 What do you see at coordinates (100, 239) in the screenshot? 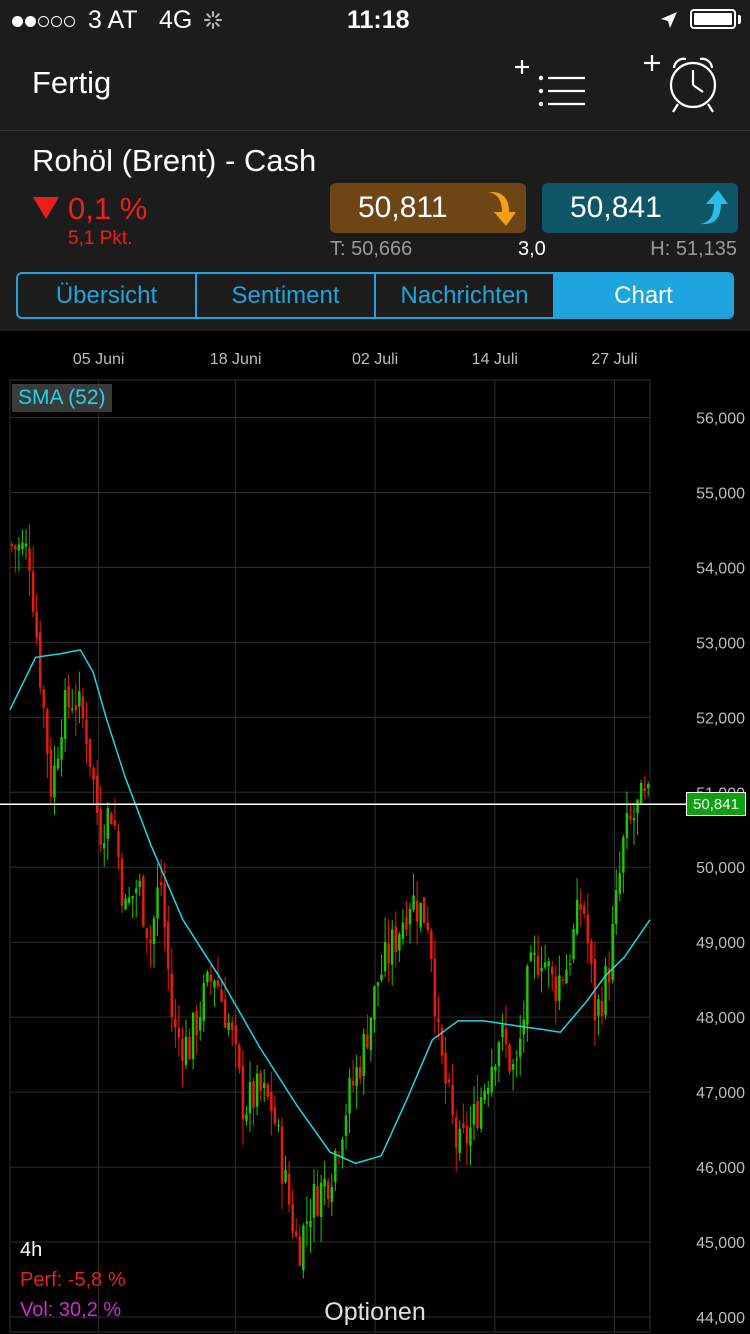
I see `change-points: 5,1 Pkt.` at bounding box center [100, 239].